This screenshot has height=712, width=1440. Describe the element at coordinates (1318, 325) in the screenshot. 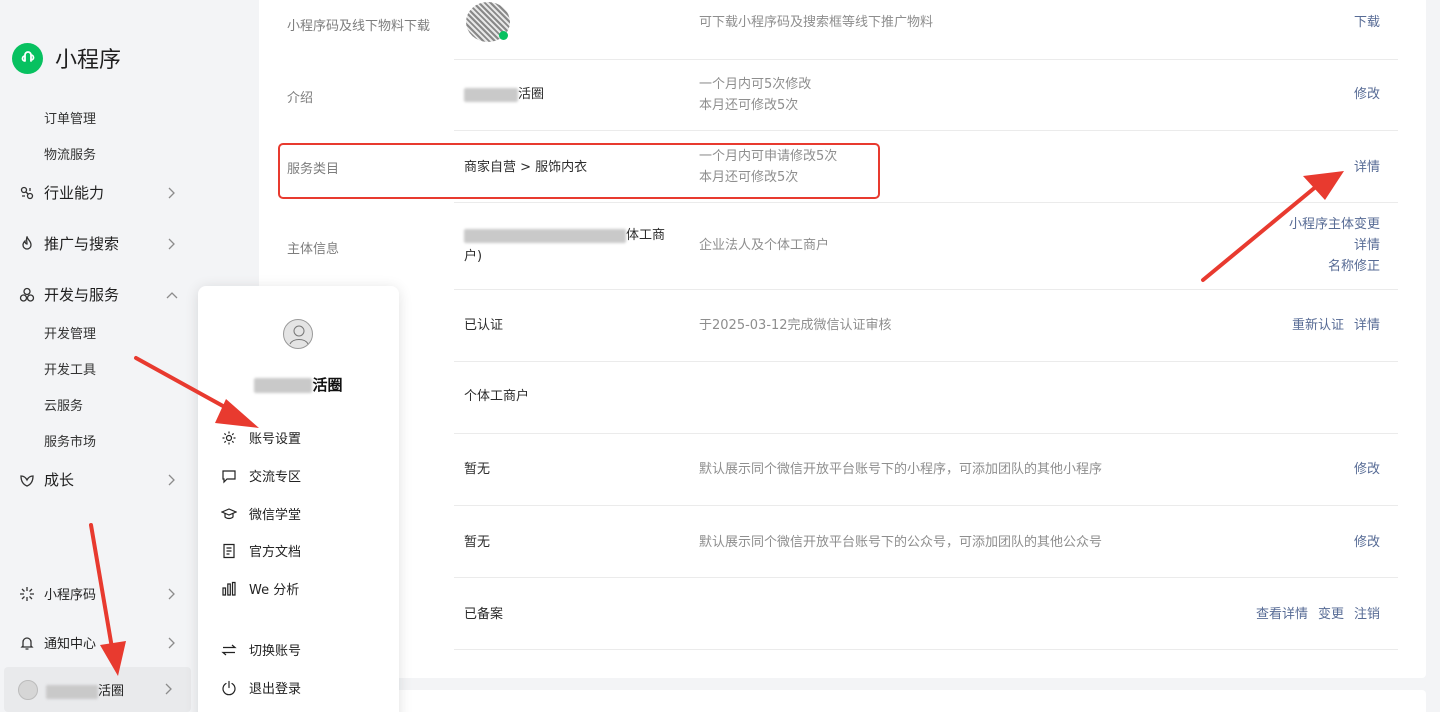

I see `recertify-link: 重新认证` at that location.